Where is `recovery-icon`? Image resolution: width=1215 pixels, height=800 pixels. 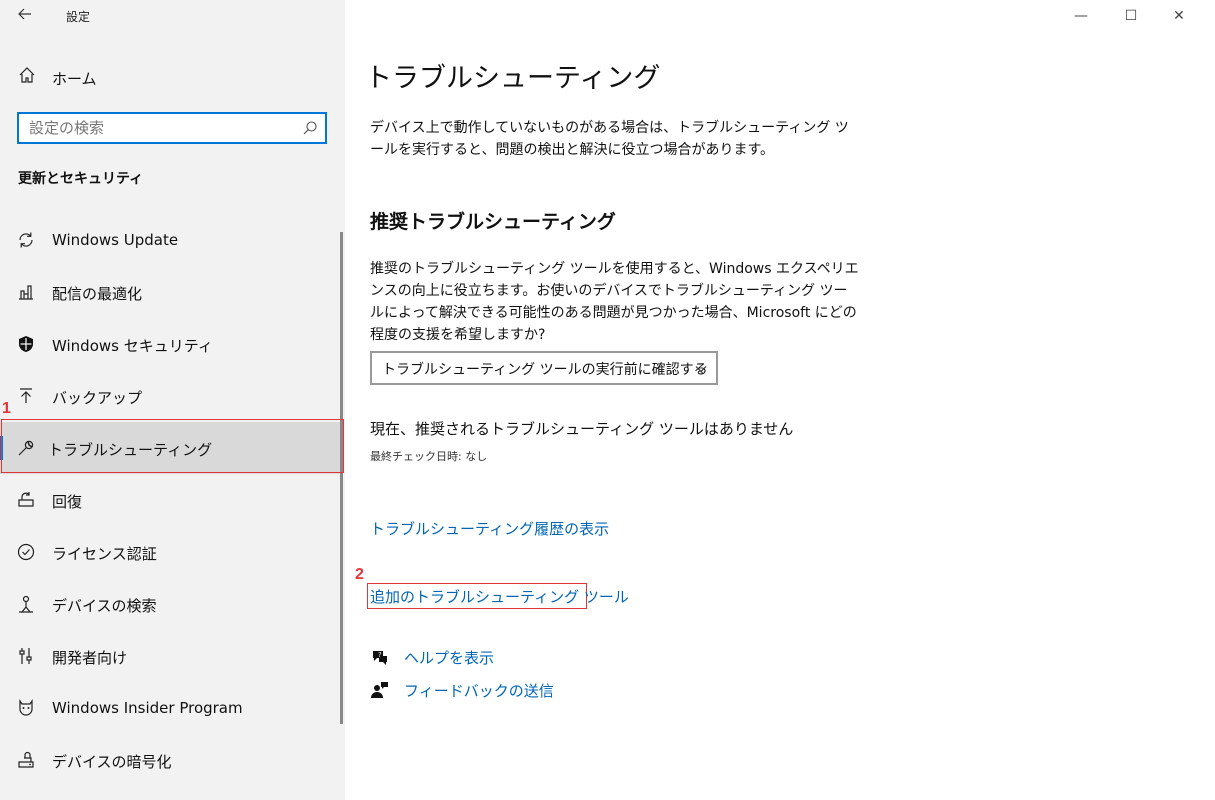
recovery-icon is located at coordinates (26, 500).